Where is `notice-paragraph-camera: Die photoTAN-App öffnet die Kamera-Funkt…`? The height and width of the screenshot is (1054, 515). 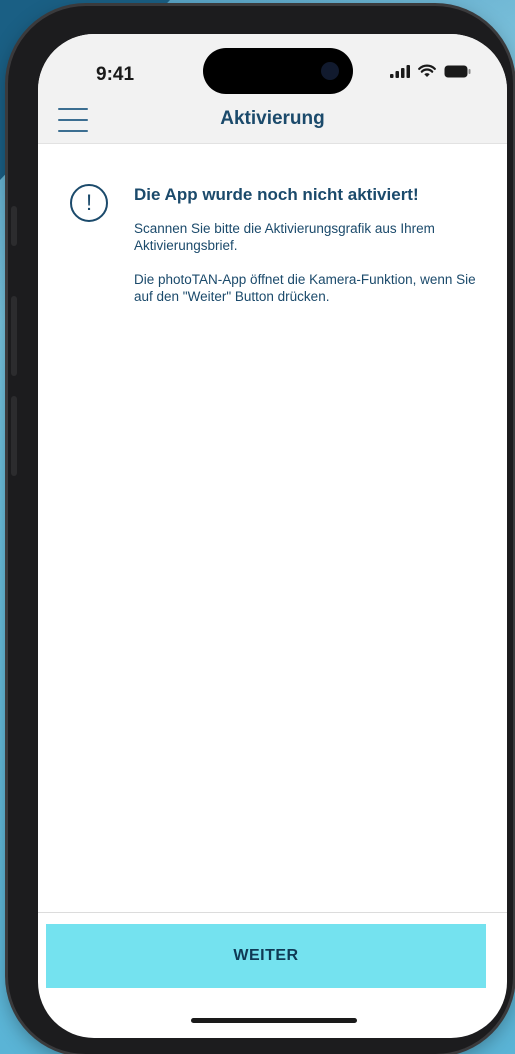 notice-paragraph-camera: Die photoTAN-App öffnet die Kamera-Funkt… is located at coordinates (305, 288).